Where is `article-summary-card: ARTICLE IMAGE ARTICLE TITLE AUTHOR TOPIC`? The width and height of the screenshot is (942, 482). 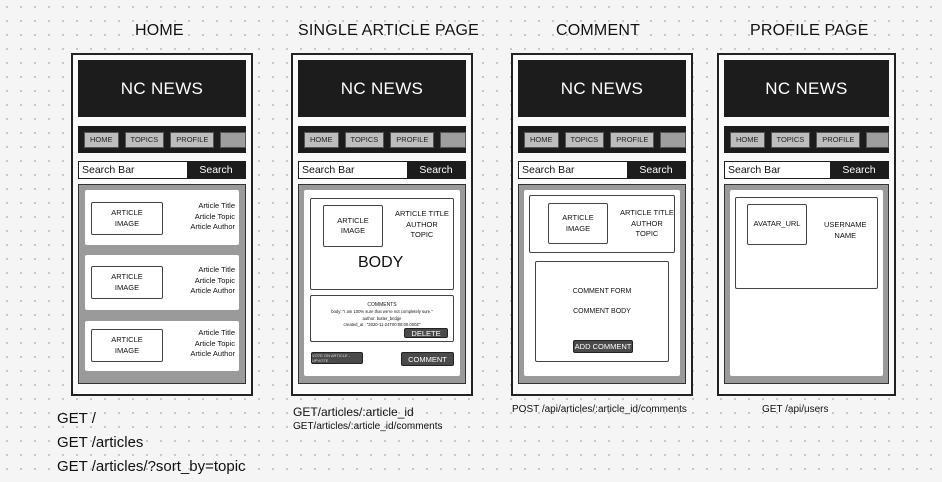 article-summary-card: ARTICLE IMAGE ARTICLE TITLE AUTHOR TOPIC is located at coordinates (602, 224).